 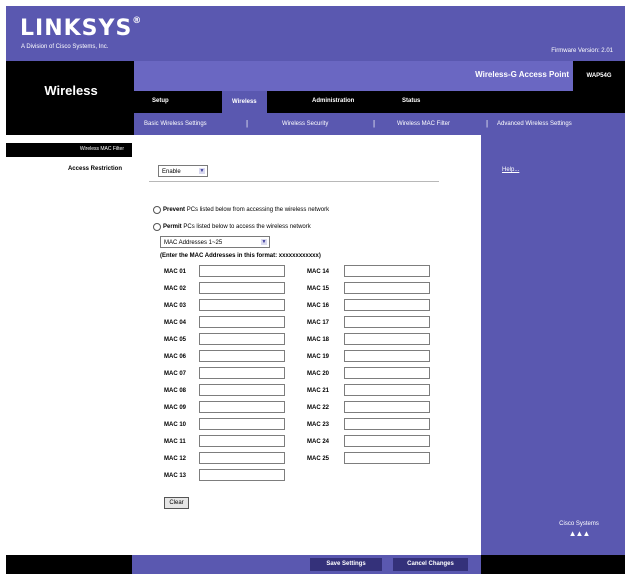 I want to click on subtab-advanced-wireless-settings: Advanced Wireless Settings, so click(x=534, y=124).